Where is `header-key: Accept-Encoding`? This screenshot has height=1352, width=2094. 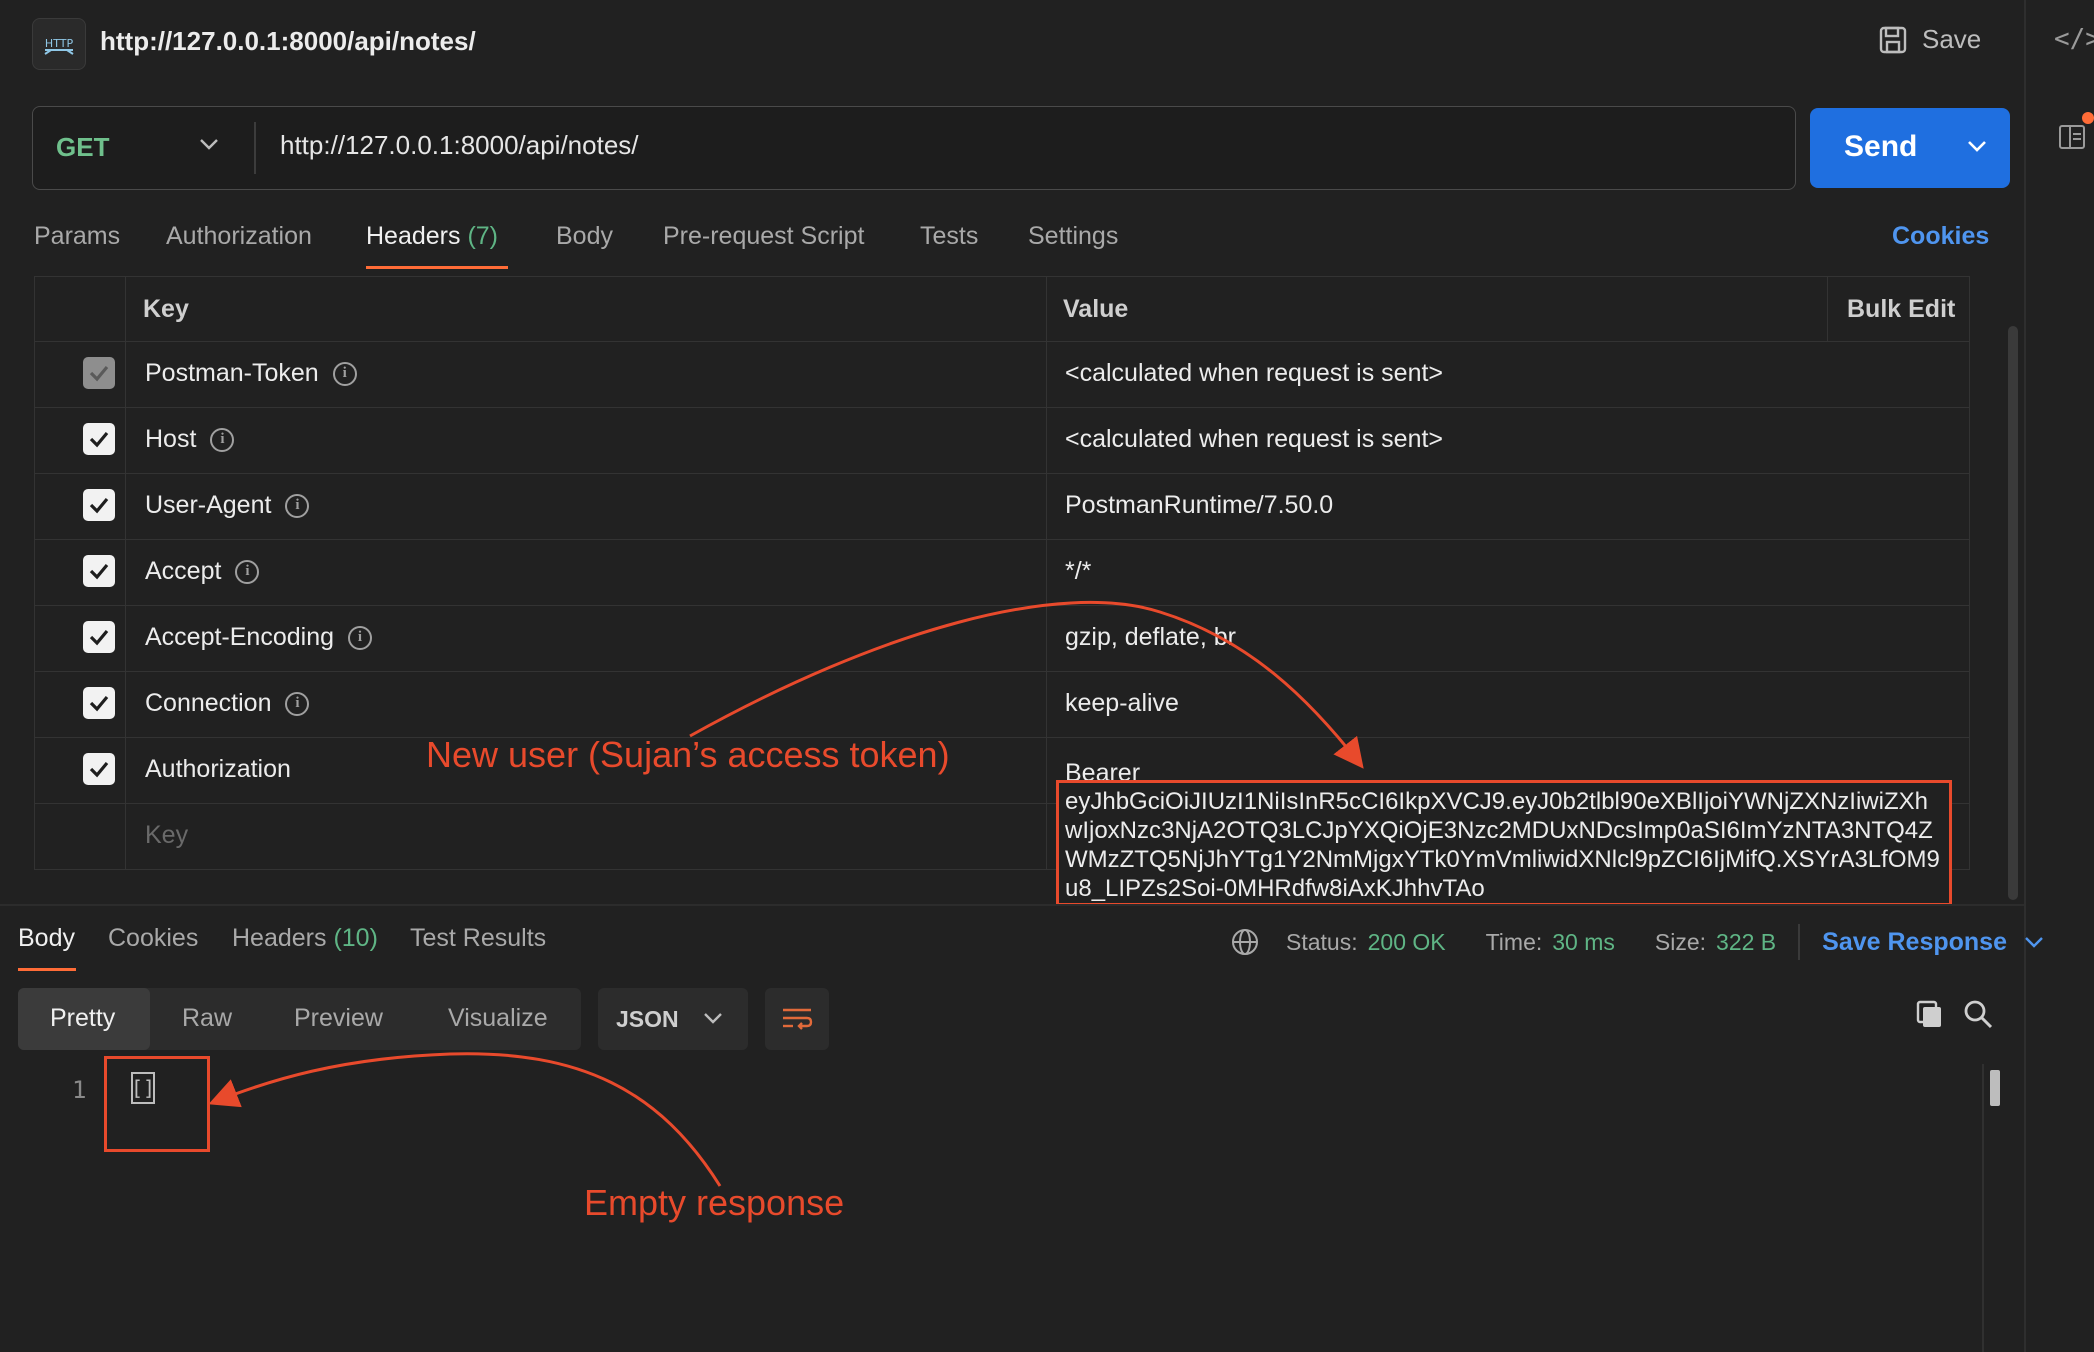
header-key: Accept-Encoding is located at coordinates (239, 637).